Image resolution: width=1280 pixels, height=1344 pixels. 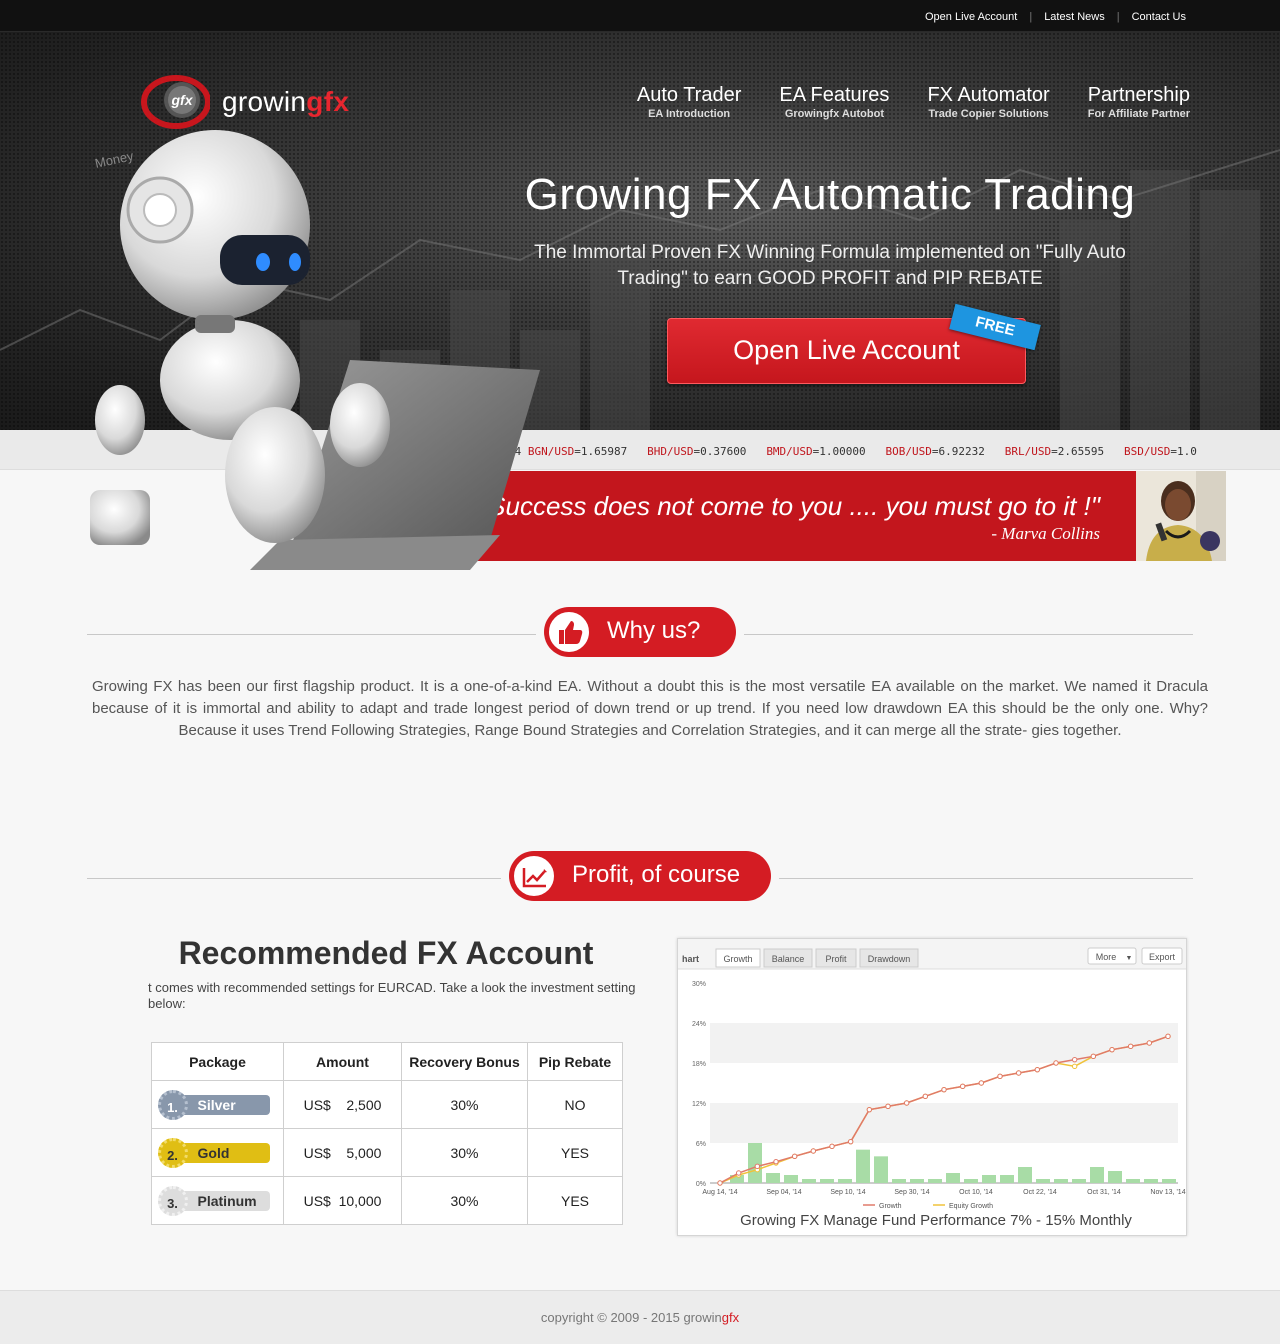 What do you see at coordinates (783, 1192) in the screenshot?
I see `x-tick-label: Sep 04, '14` at bounding box center [783, 1192].